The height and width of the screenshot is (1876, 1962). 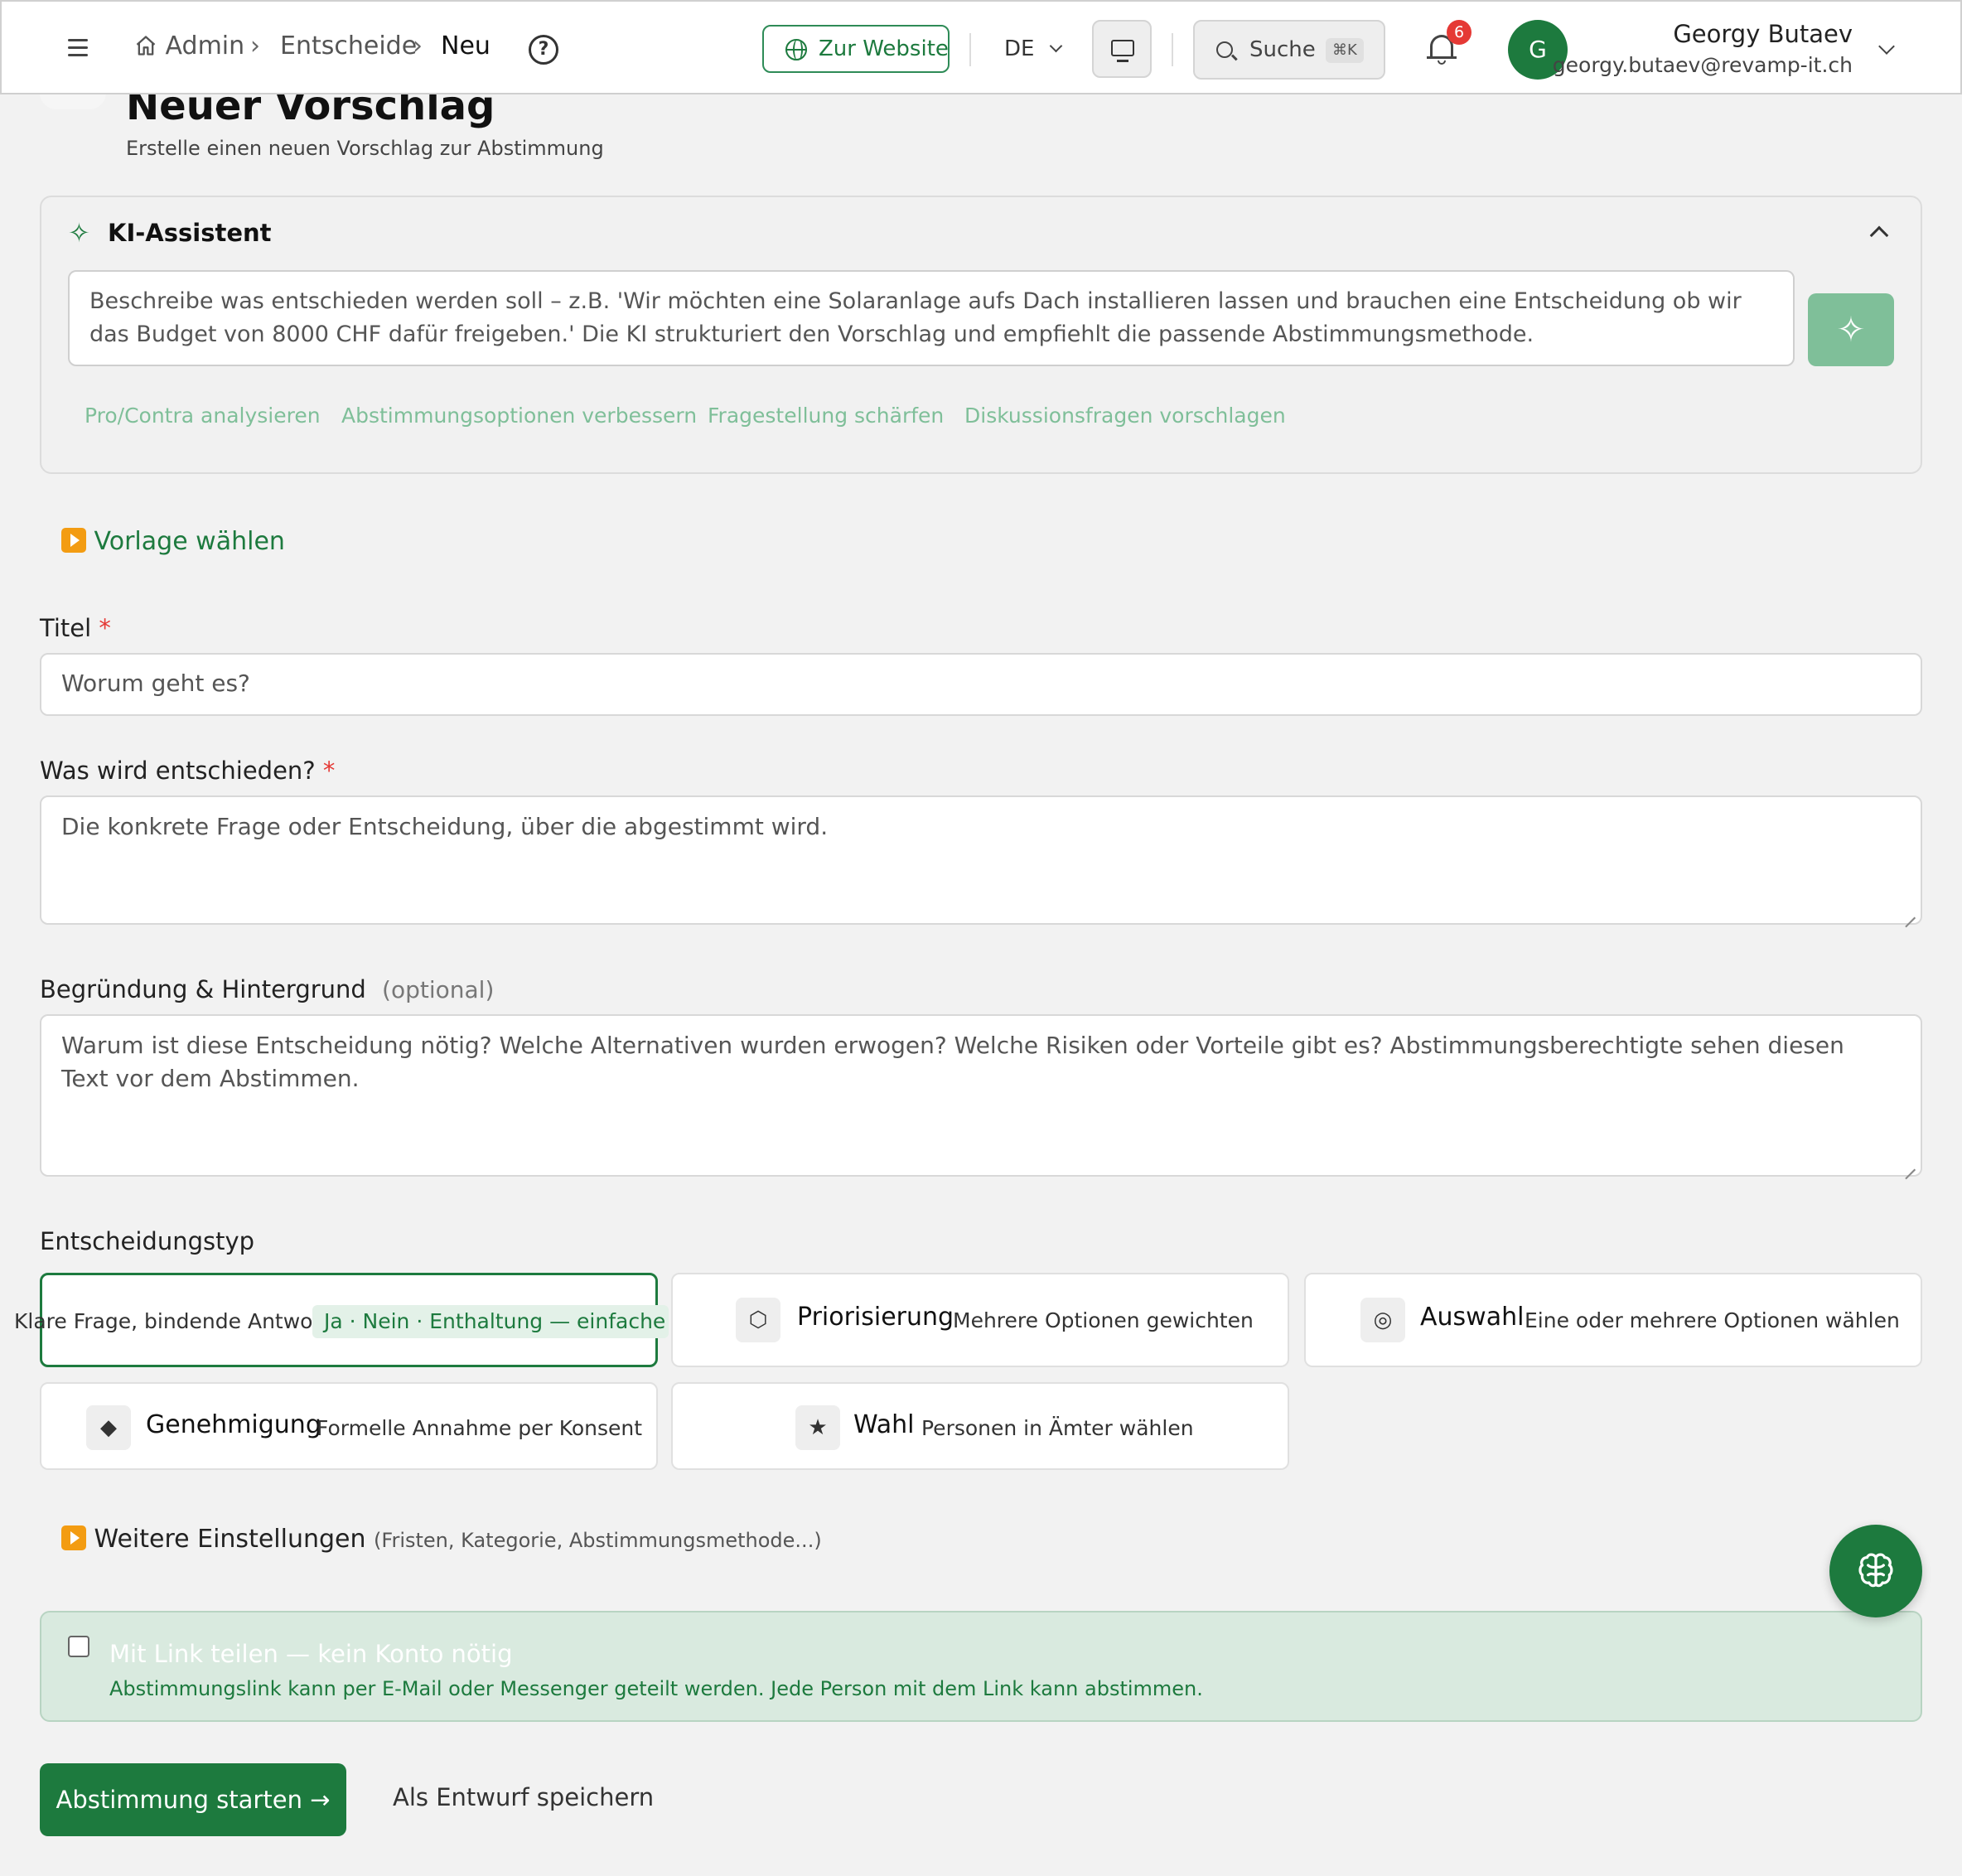 I want to click on display-mode-button, so click(x=1122, y=49).